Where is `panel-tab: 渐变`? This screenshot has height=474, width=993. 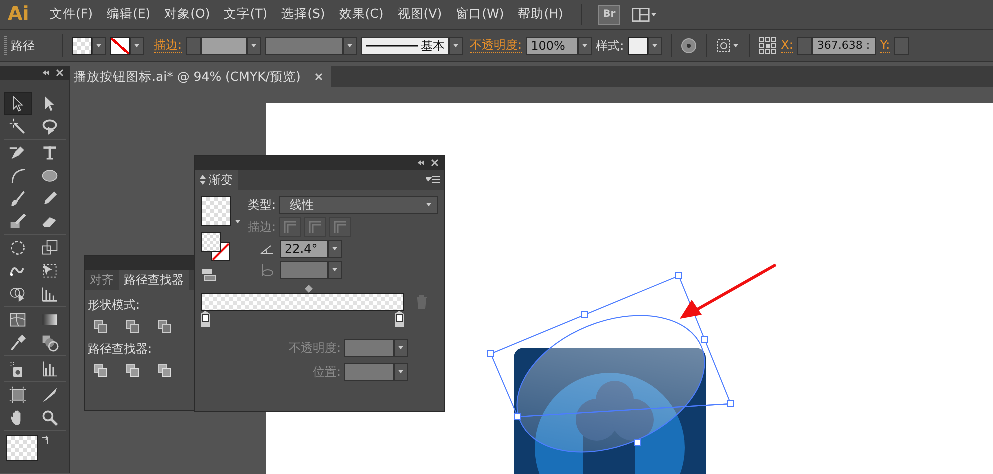
panel-tab: 渐变 is located at coordinates (216, 180).